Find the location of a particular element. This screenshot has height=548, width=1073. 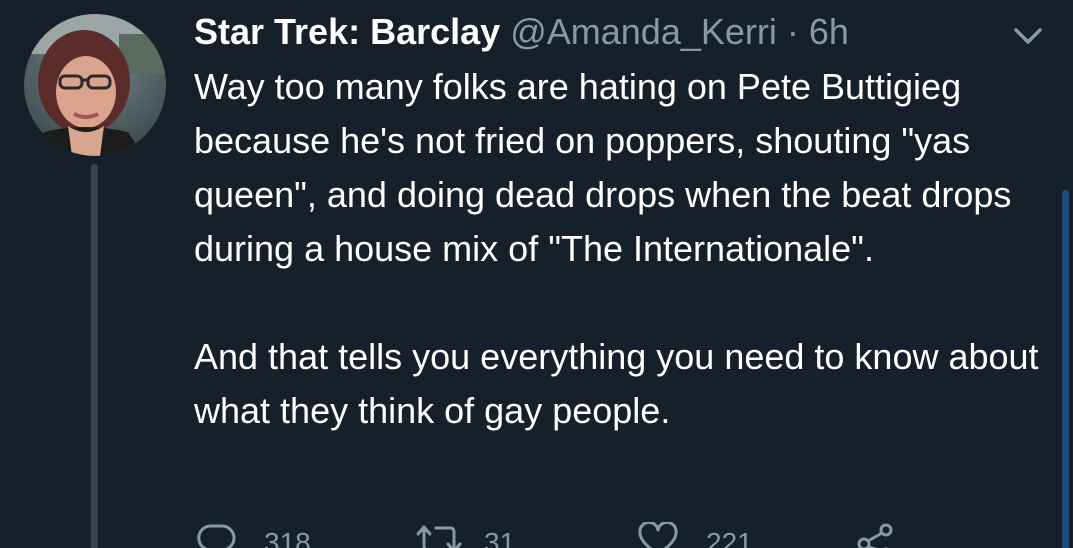

thread-line is located at coordinates (94, 356).